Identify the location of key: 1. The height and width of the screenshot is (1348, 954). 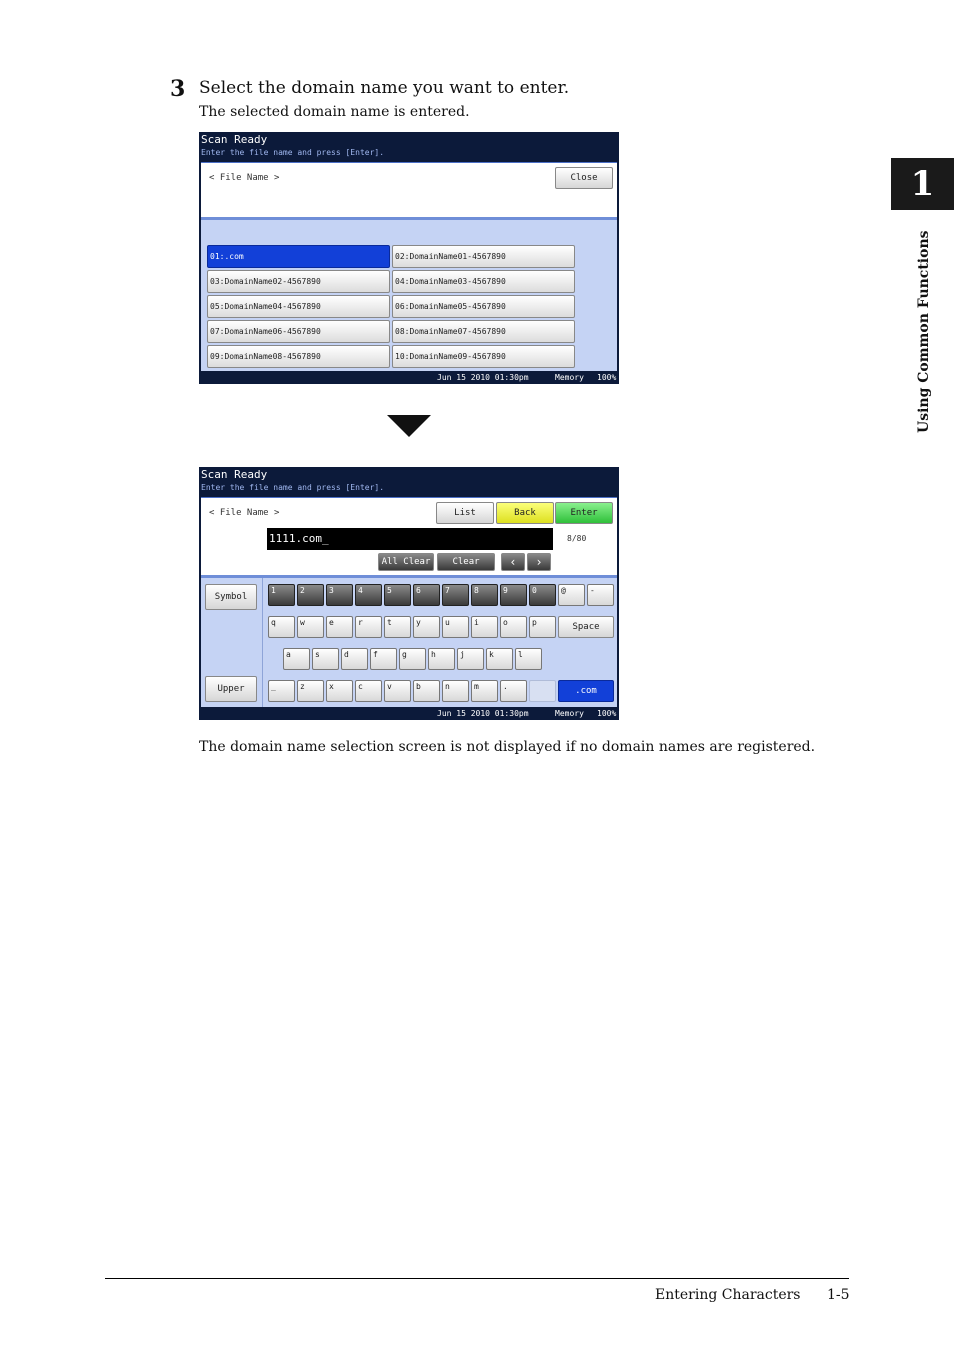
(281, 595).